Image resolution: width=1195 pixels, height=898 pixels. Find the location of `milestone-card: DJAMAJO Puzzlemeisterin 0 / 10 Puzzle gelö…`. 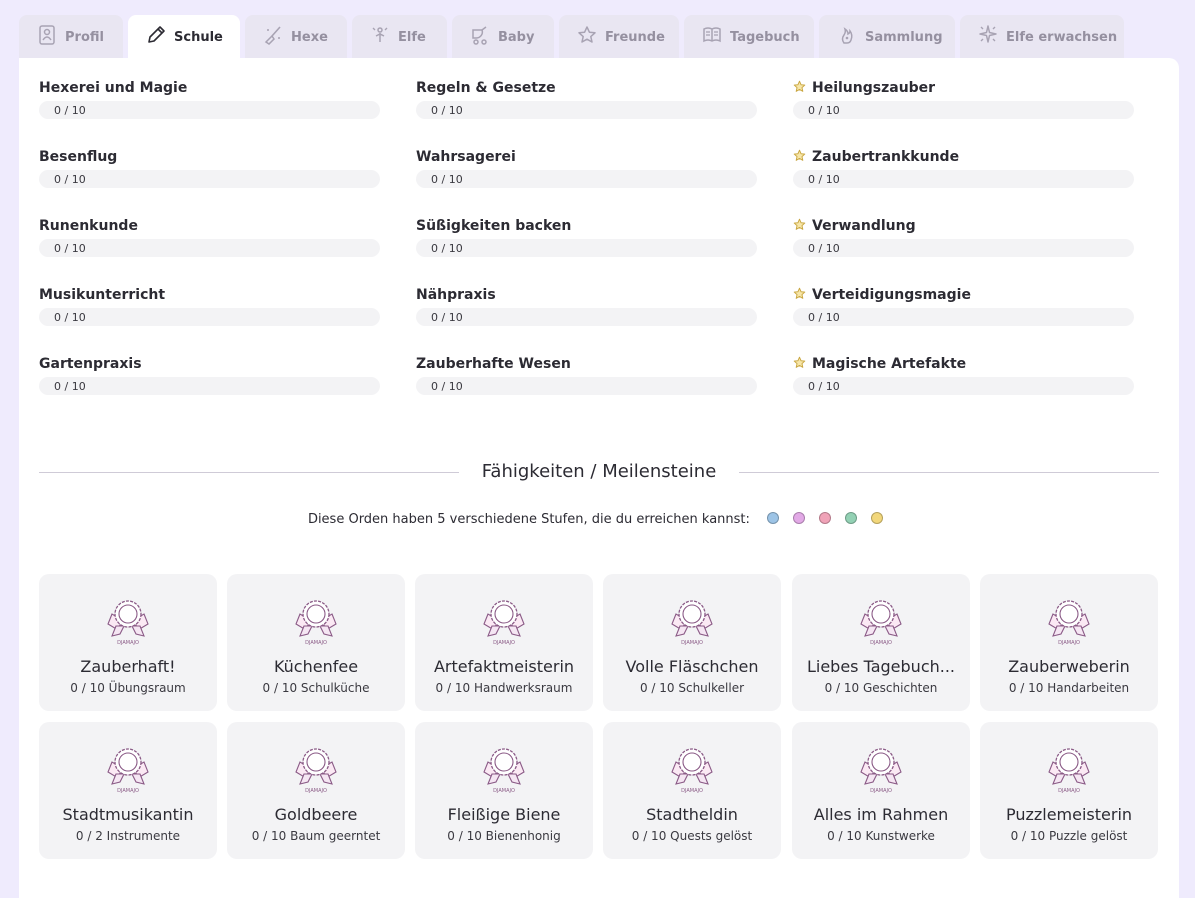

milestone-card: DJAMAJO Puzzlemeisterin 0 / 10 Puzzle gelö… is located at coordinates (1069, 790).